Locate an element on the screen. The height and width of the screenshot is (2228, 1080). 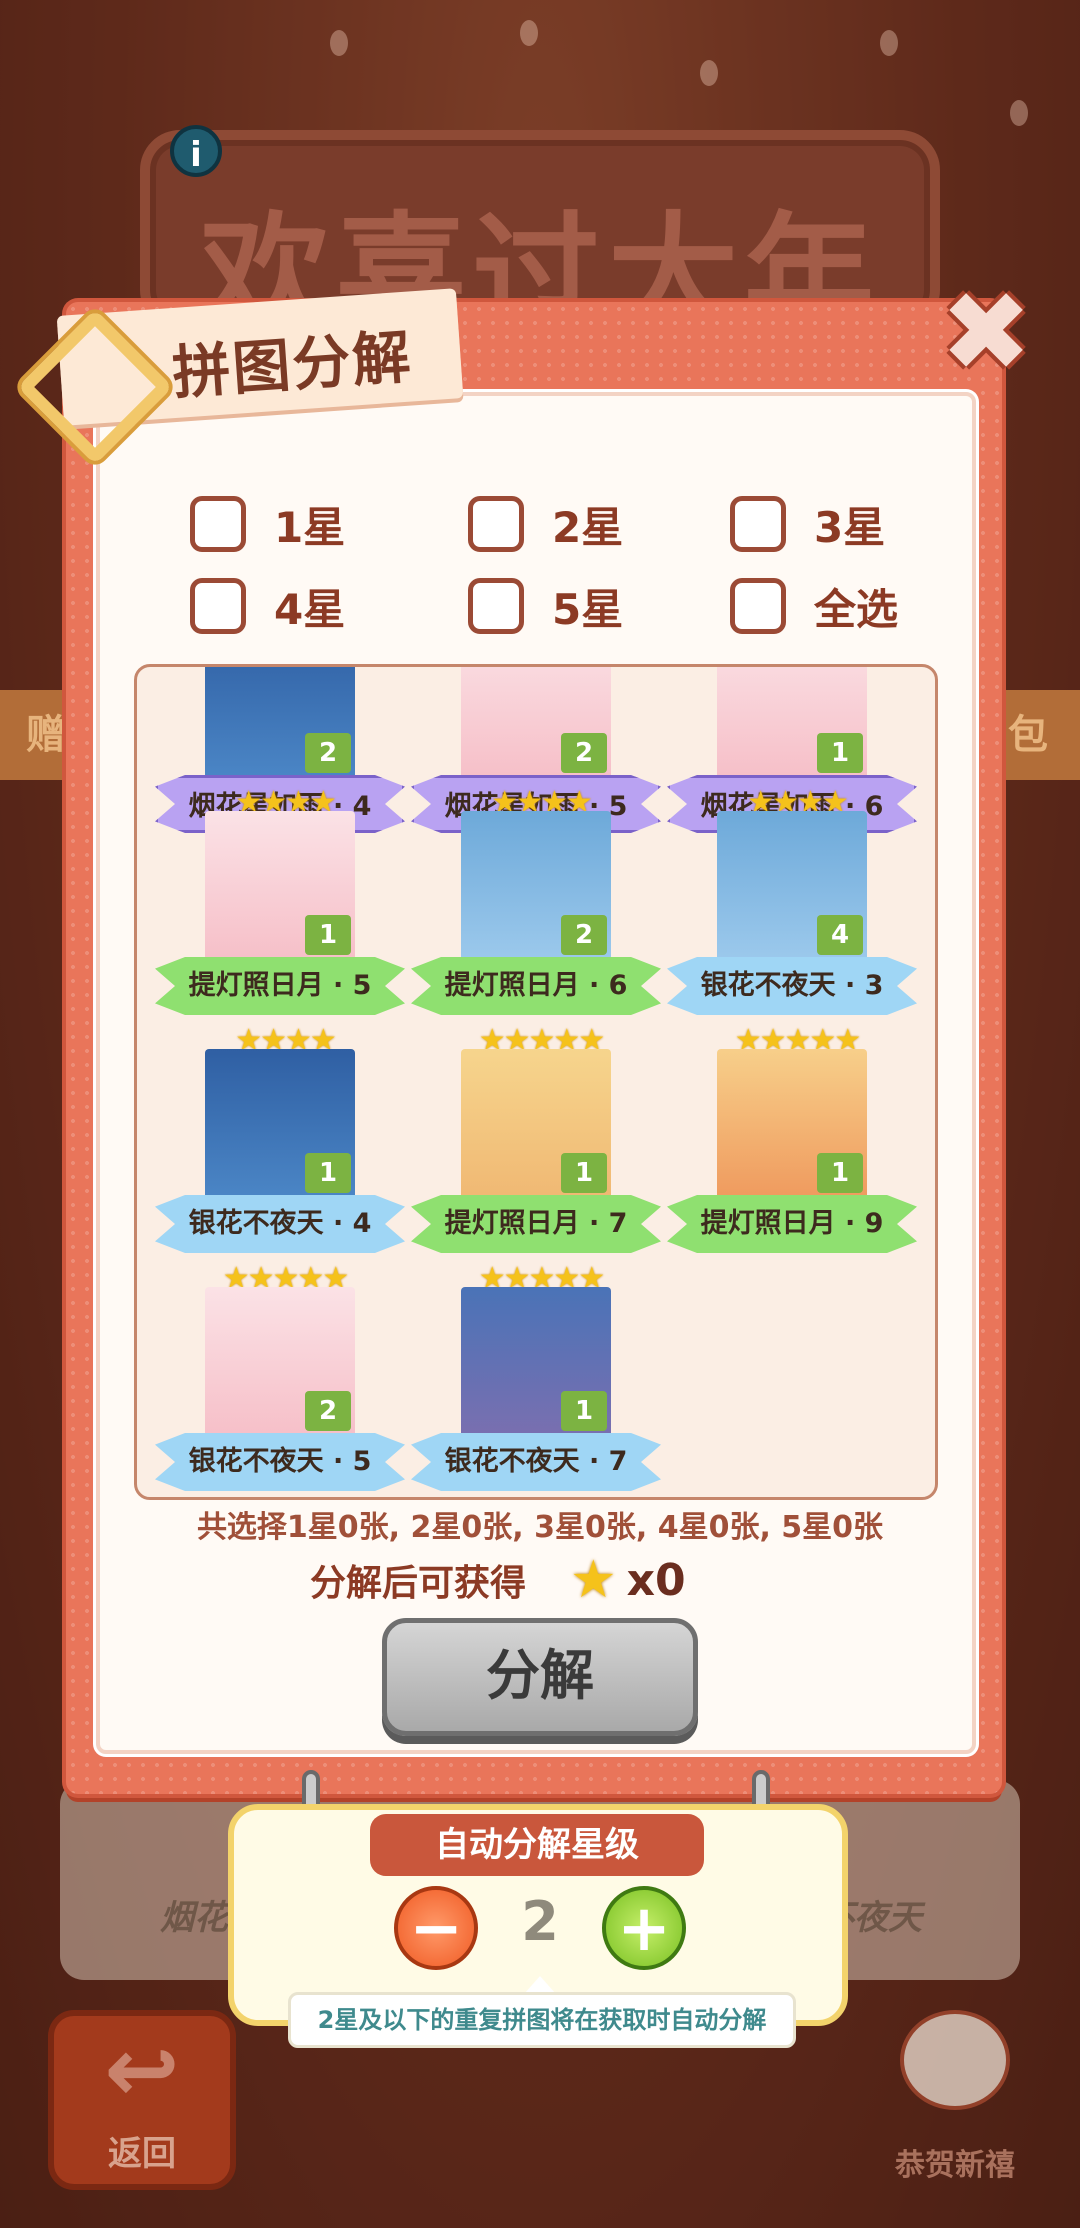
reward-row: 分解后可获得 ★ x0 is located at coordinates (498, 1580).